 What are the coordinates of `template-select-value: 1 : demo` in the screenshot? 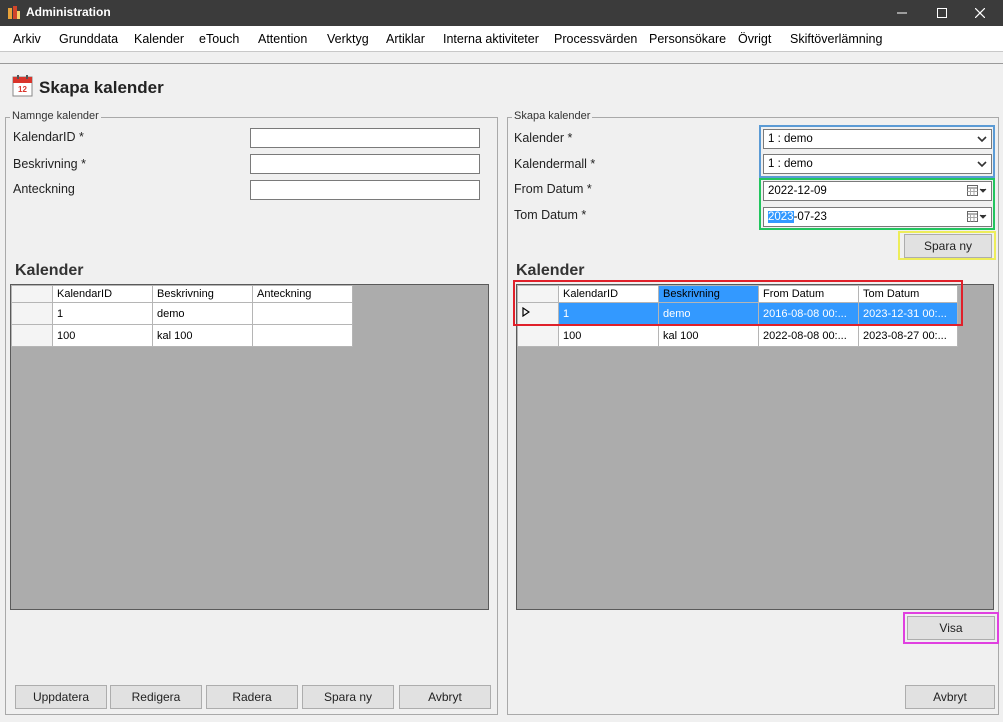 It's located at (790, 164).